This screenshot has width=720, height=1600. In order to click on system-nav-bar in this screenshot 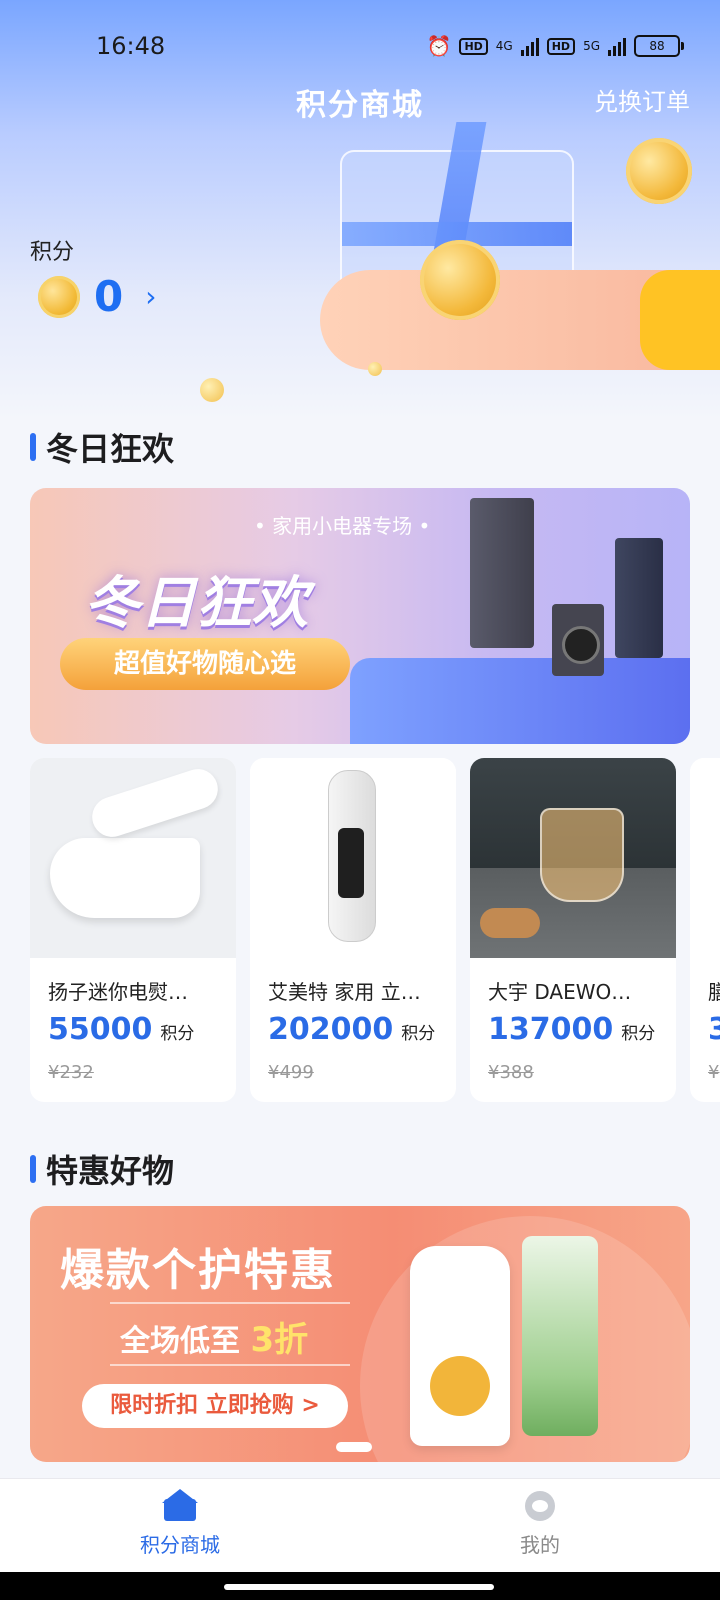, I will do `click(360, 1586)`.